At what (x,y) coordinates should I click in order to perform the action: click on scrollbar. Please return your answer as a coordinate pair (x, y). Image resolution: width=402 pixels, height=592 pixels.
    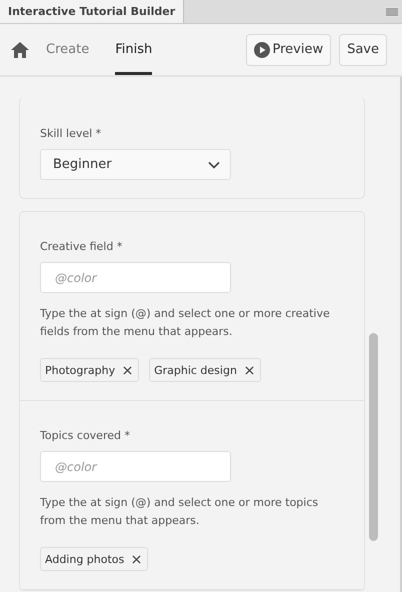
    Looking at the image, I should click on (373, 437).